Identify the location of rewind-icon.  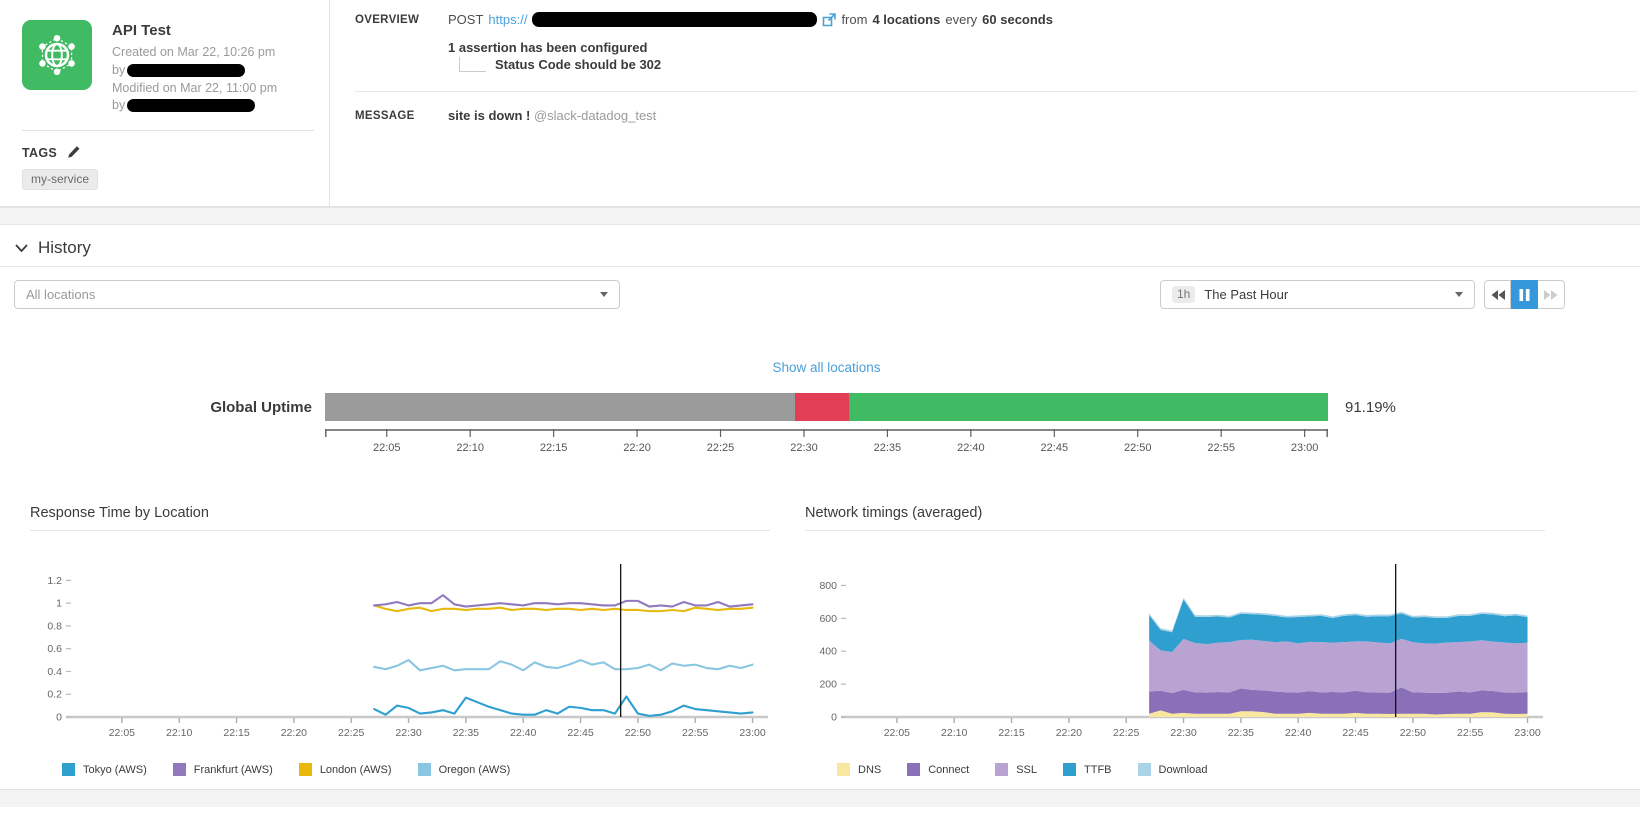
(1498, 294).